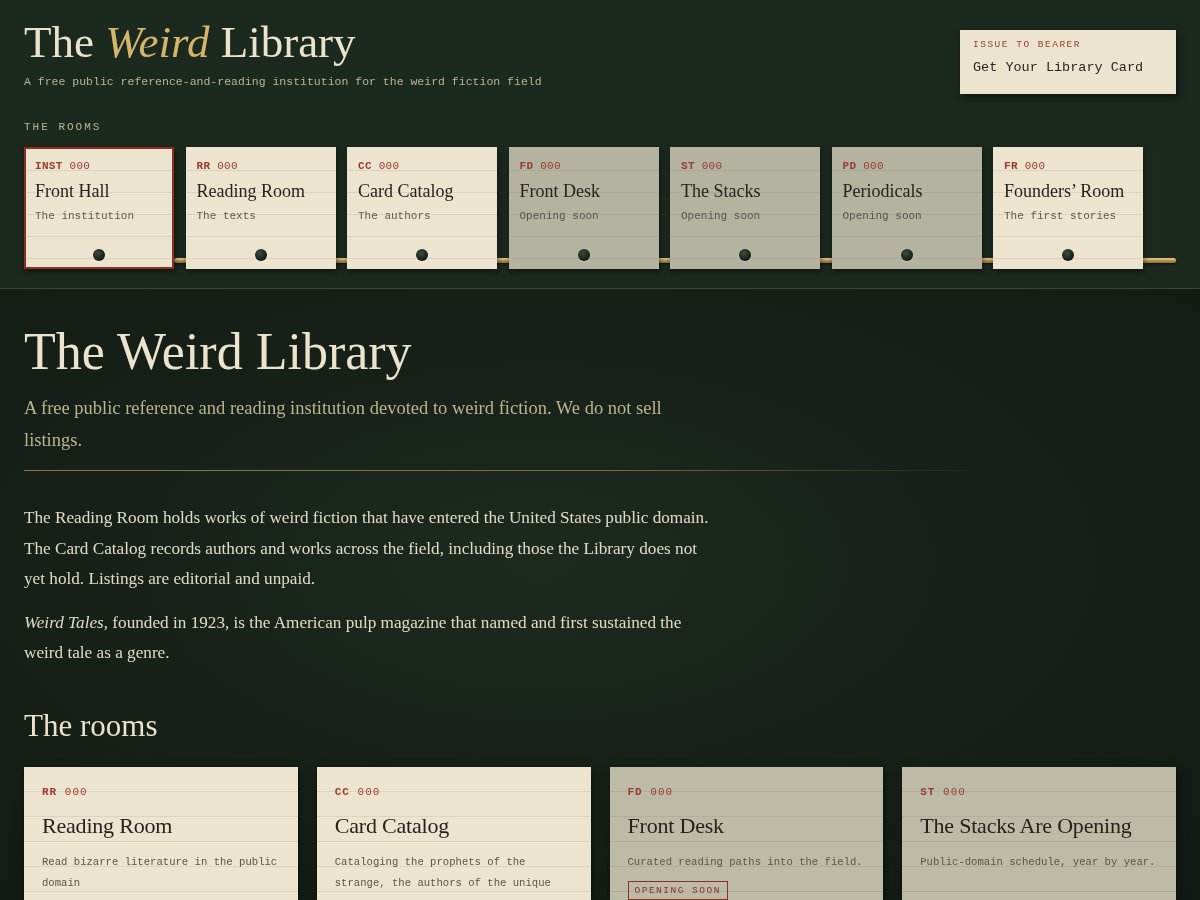 The image size is (1200, 900). Describe the element at coordinates (343, 424) in the screenshot. I see `lead-paragraph: A free public reference and reading institution devoted to weird fiction. We do not sell listings.` at that location.